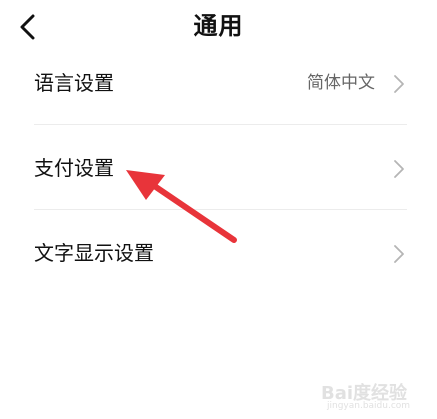 The height and width of the screenshot is (419, 437). Describe the element at coordinates (369, 406) in the screenshot. I see `watermark-url: jingyan.baidu.com` at that location.